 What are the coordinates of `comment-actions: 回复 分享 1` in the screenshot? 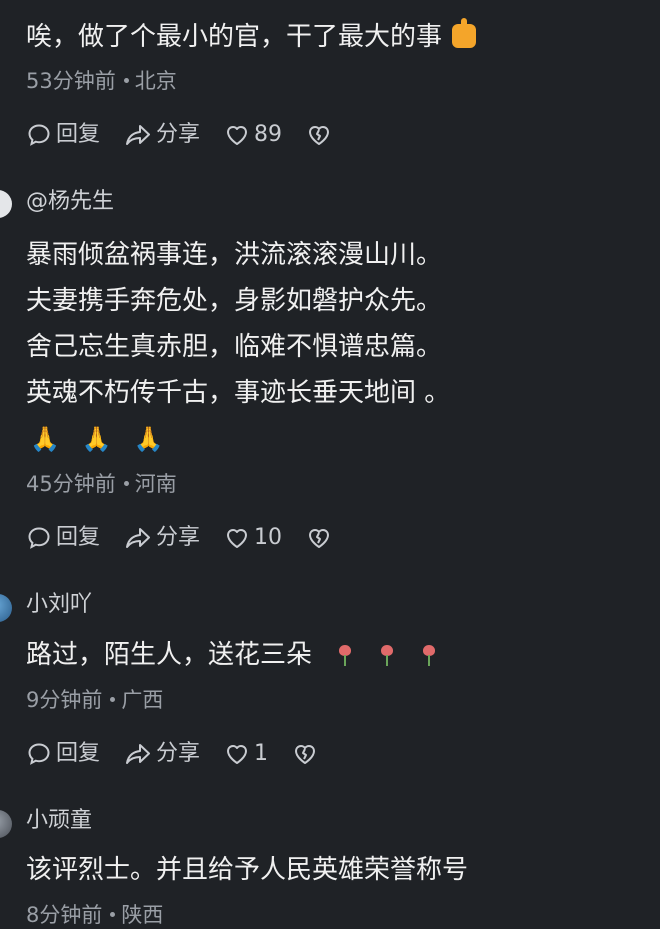 It's located at (184, 754).